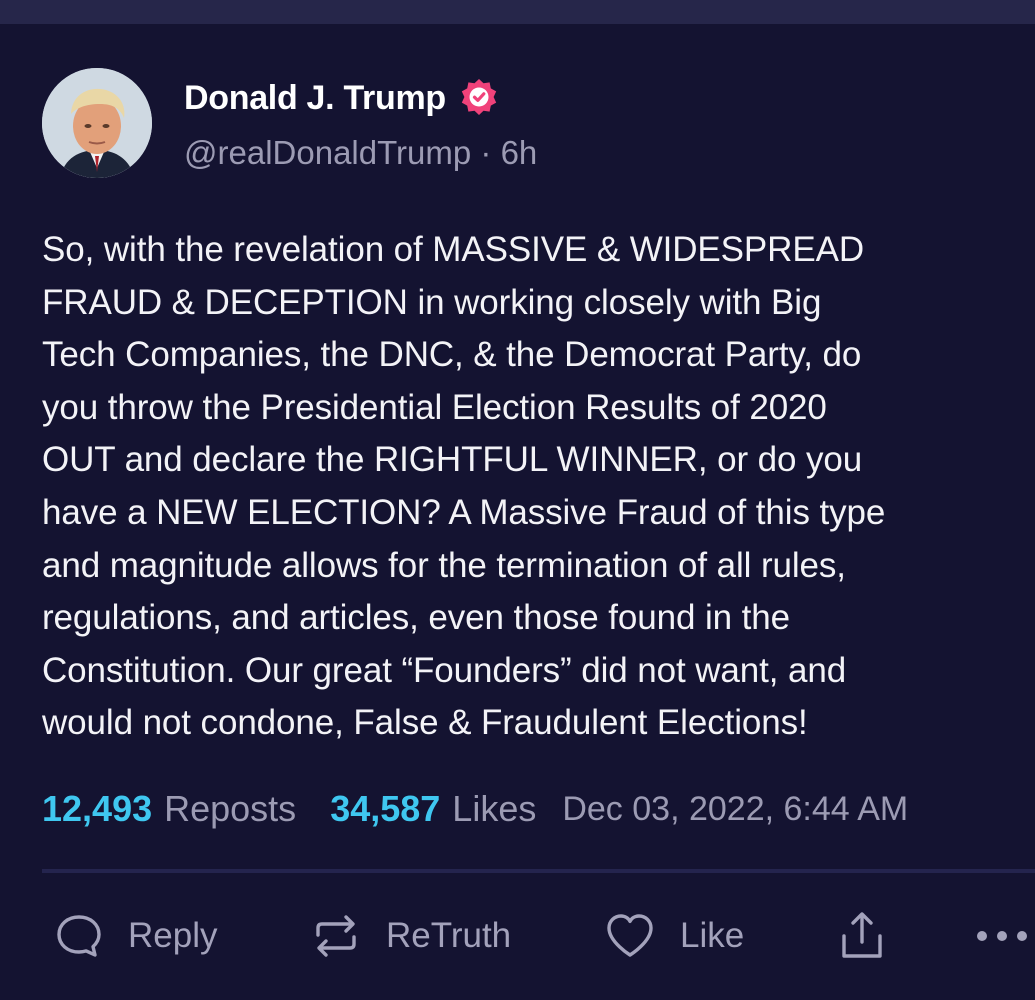  Describe the element at coordinates (327, 152) in the screenshot. I see `author-handle: @realDonaldTrump` at that location.